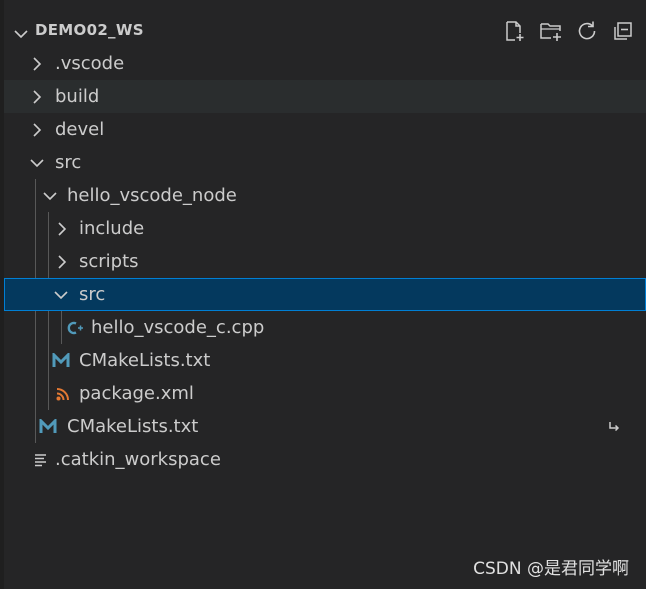 The image size is (646, 589). I want to click on tree-item-label: build, so click(77, 96).